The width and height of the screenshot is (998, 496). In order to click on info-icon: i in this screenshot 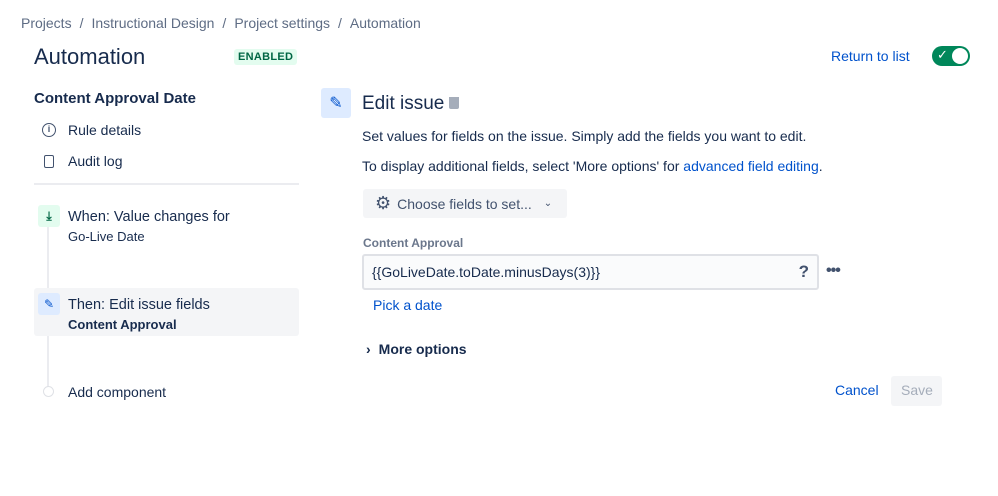, I will do `click(49, 130)`.